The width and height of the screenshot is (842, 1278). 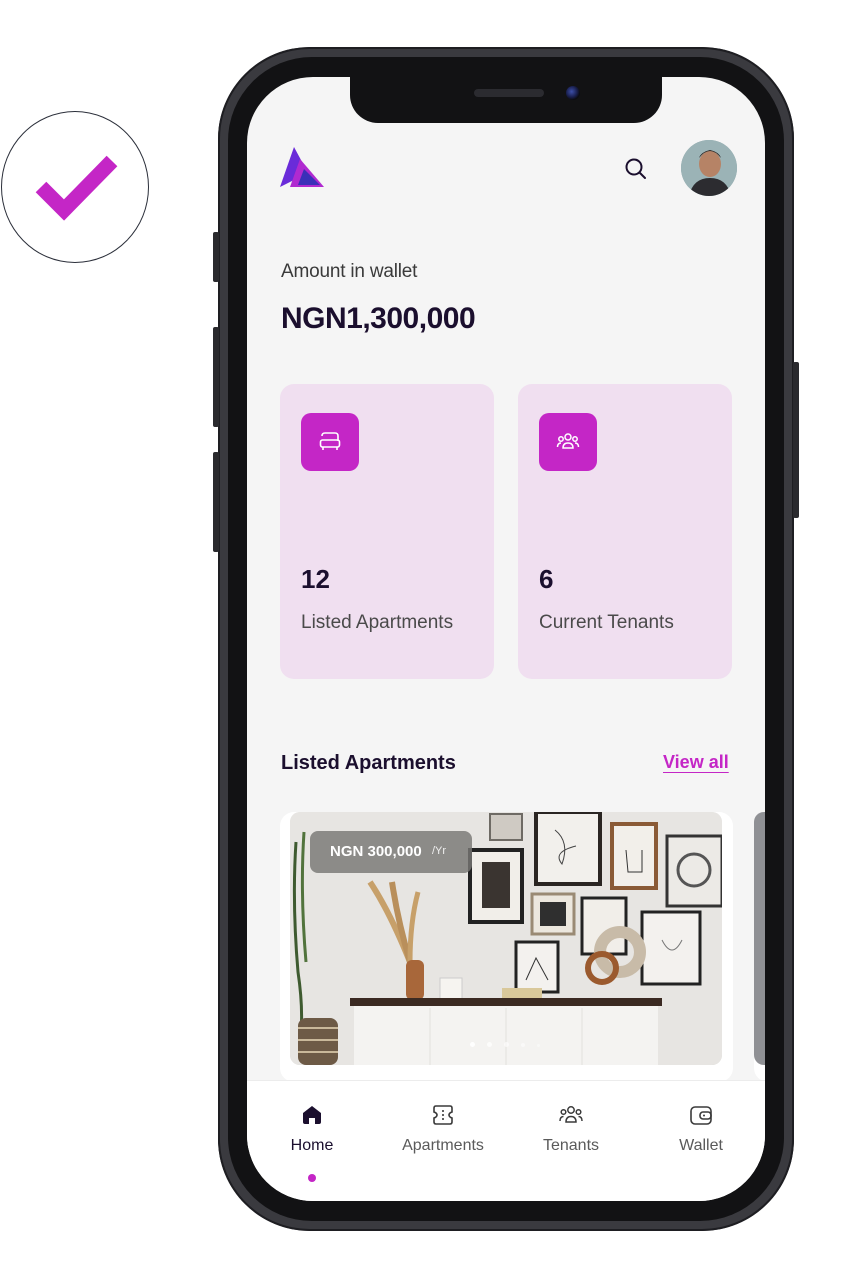 What do you see at coordinates (571, 1129) in the screenshot?
I see `nav-tenants: Tenants` at bounding box center [571, 1129].